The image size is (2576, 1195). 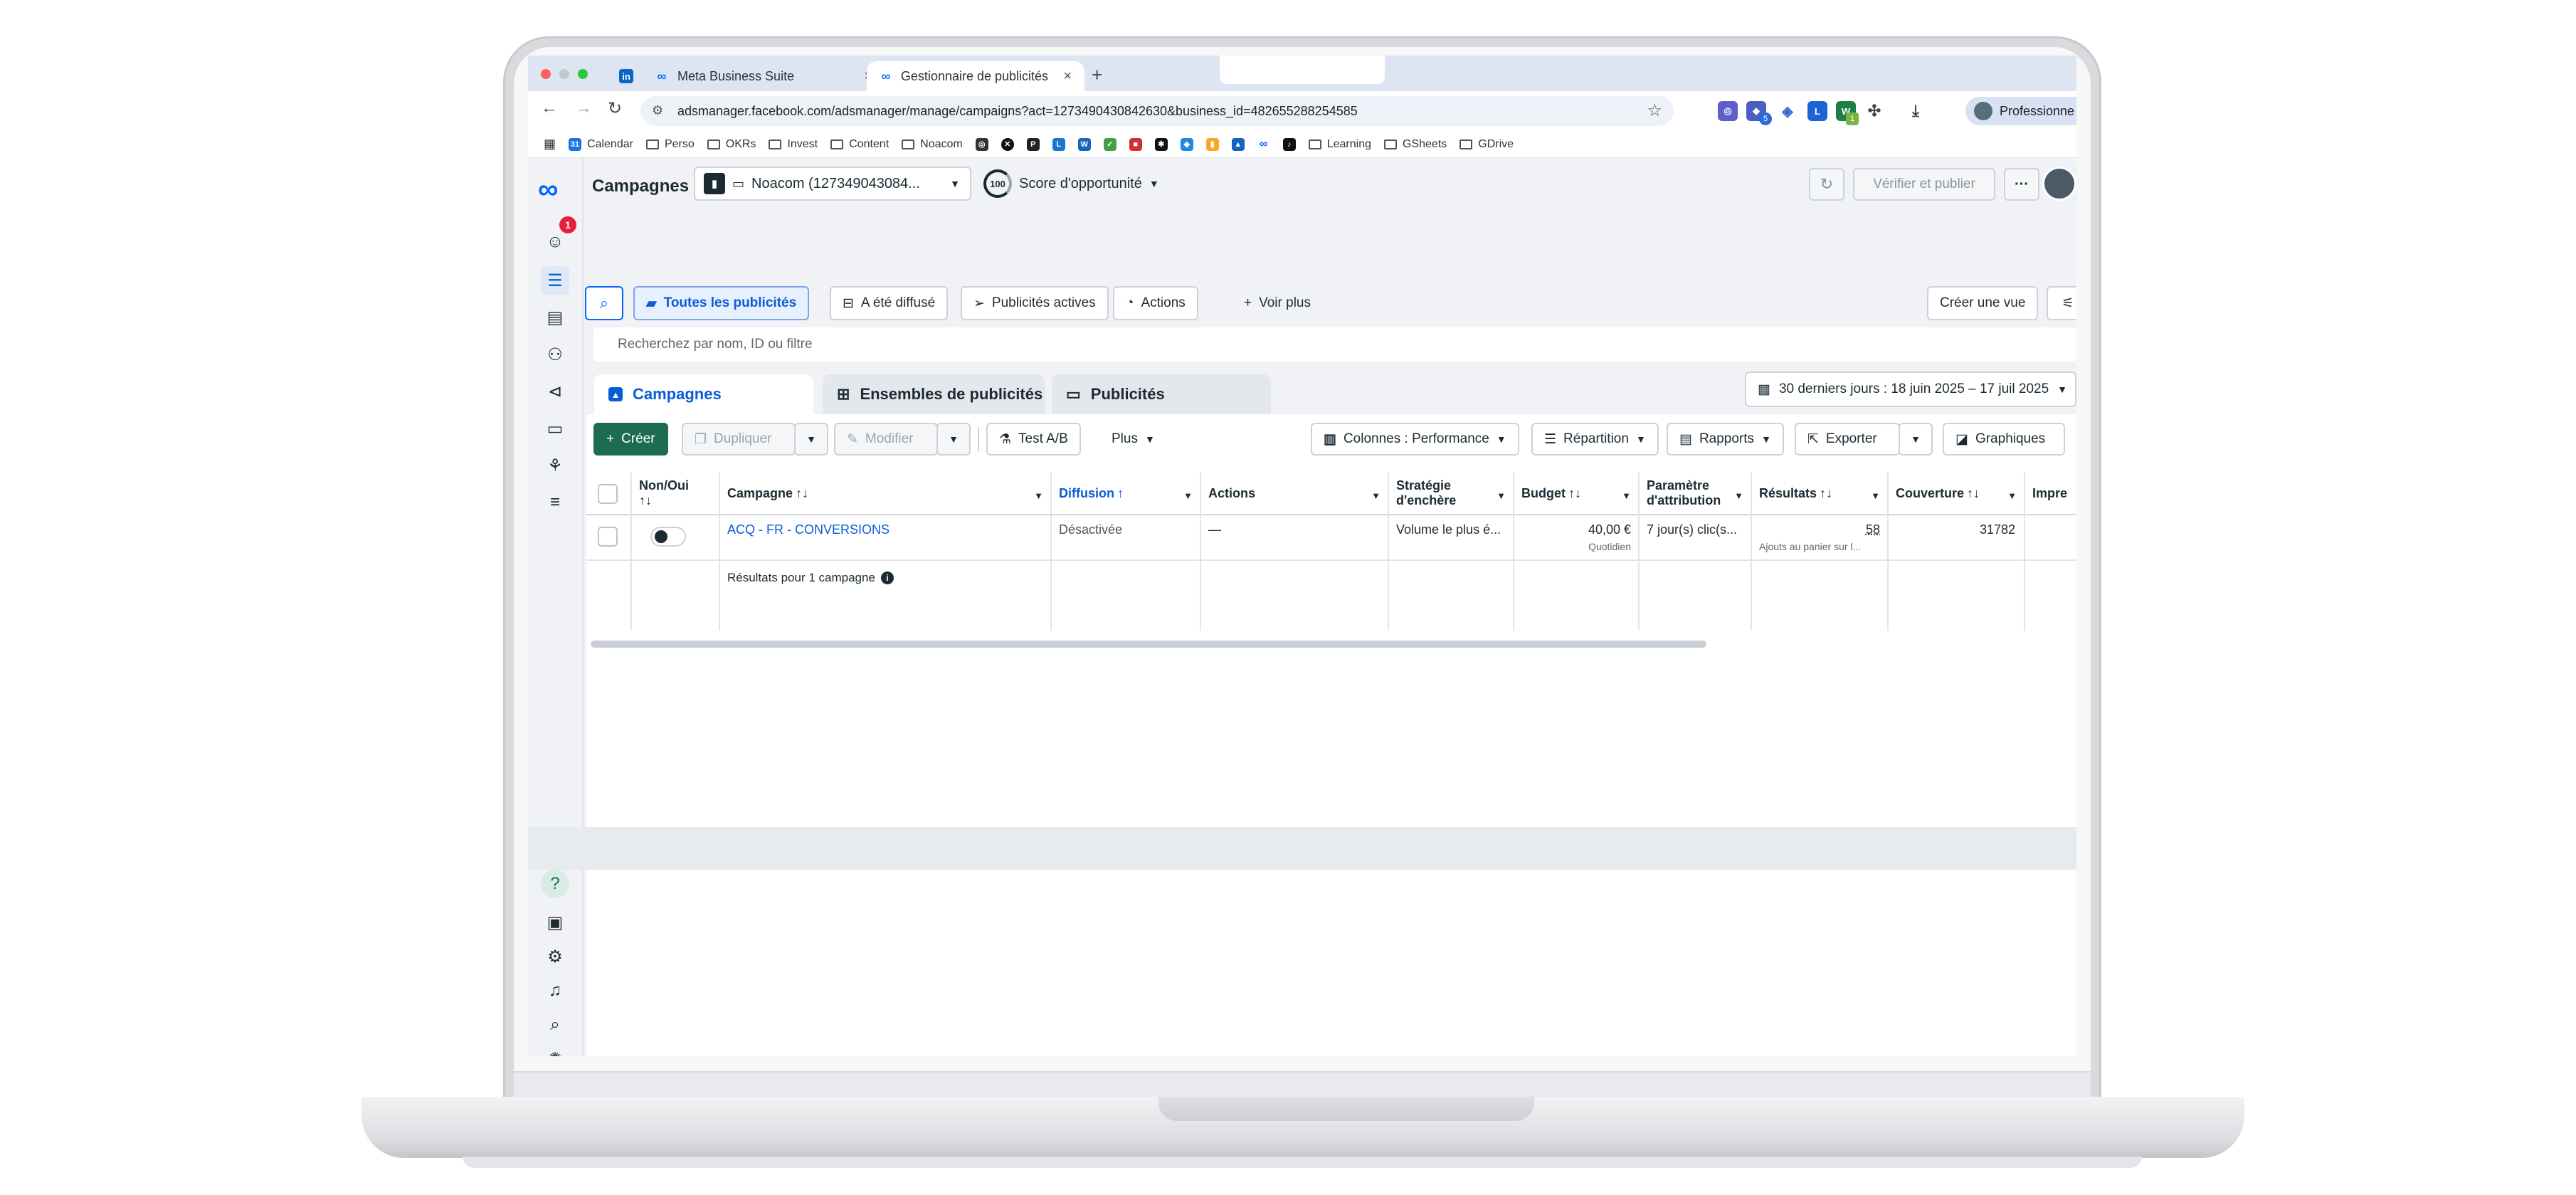 I want to click on duplicate-dropdown: ▼, so click(x=811, y=439).